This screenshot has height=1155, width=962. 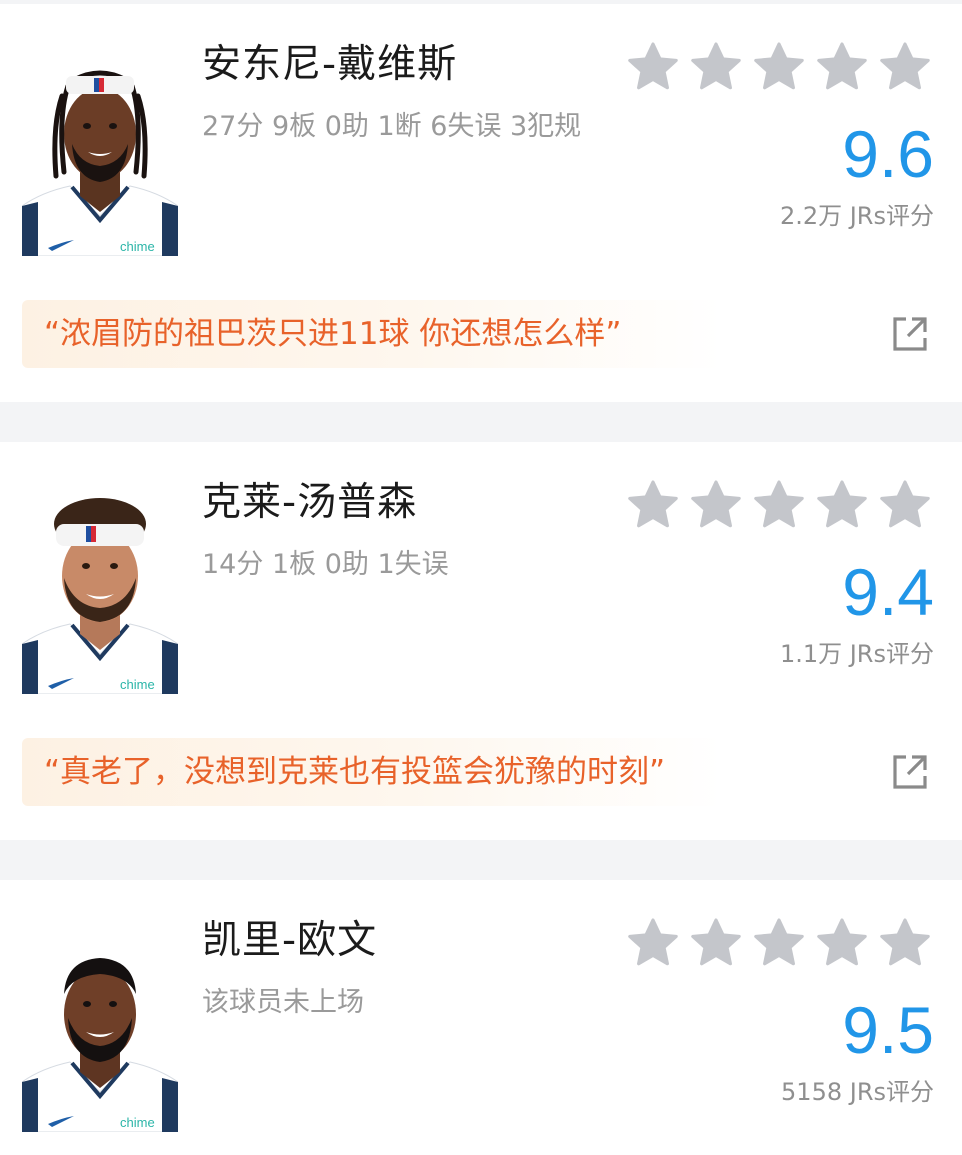 I want to click on rating-score: 9.5, so click(x=888, y=1030).